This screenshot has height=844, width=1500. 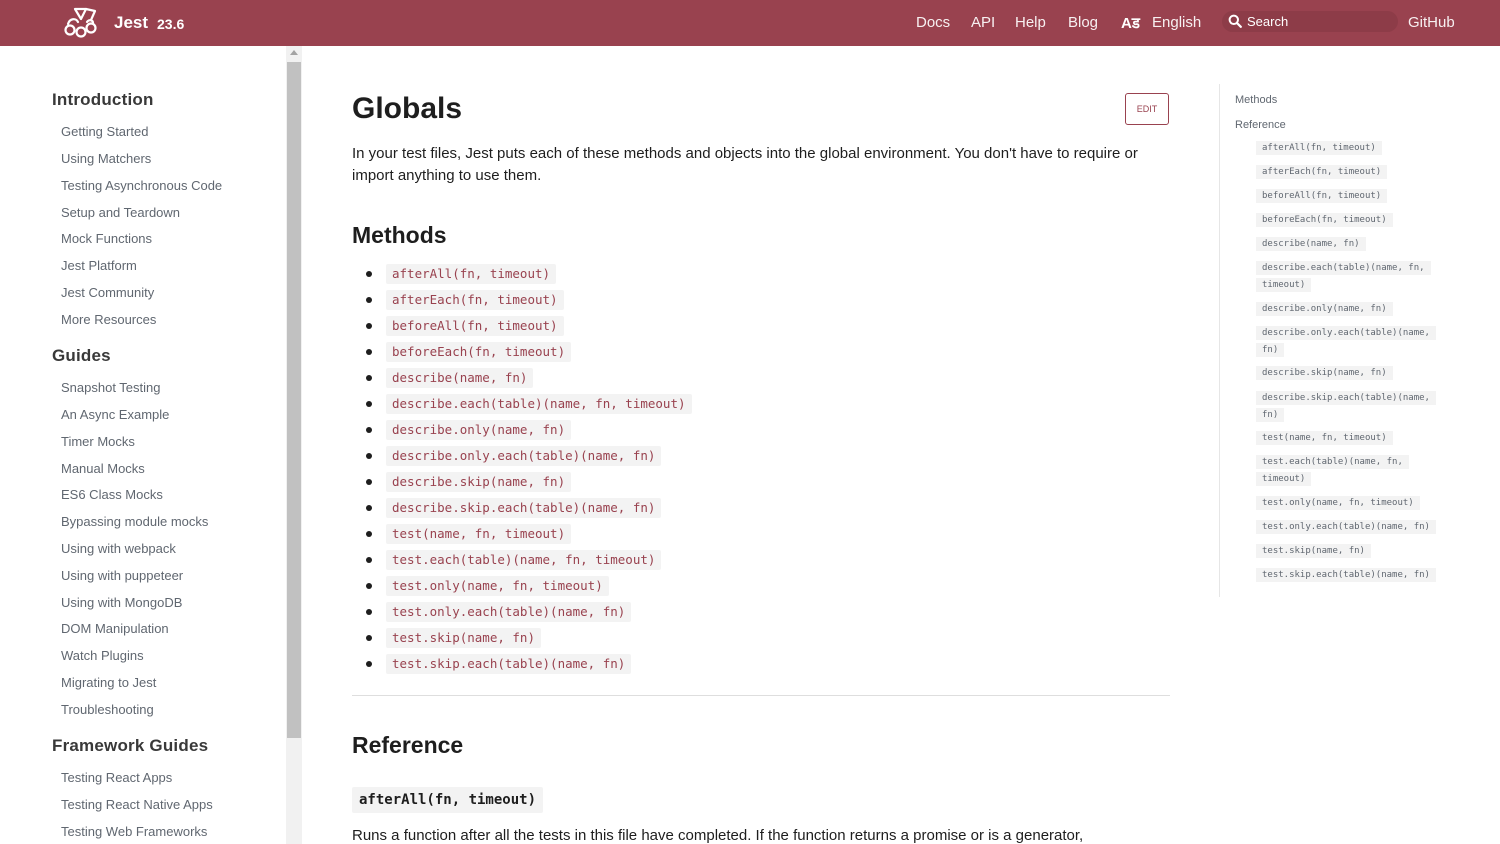 I want to click on toc-link-reference: Reference, so click(x=1260, y=125).